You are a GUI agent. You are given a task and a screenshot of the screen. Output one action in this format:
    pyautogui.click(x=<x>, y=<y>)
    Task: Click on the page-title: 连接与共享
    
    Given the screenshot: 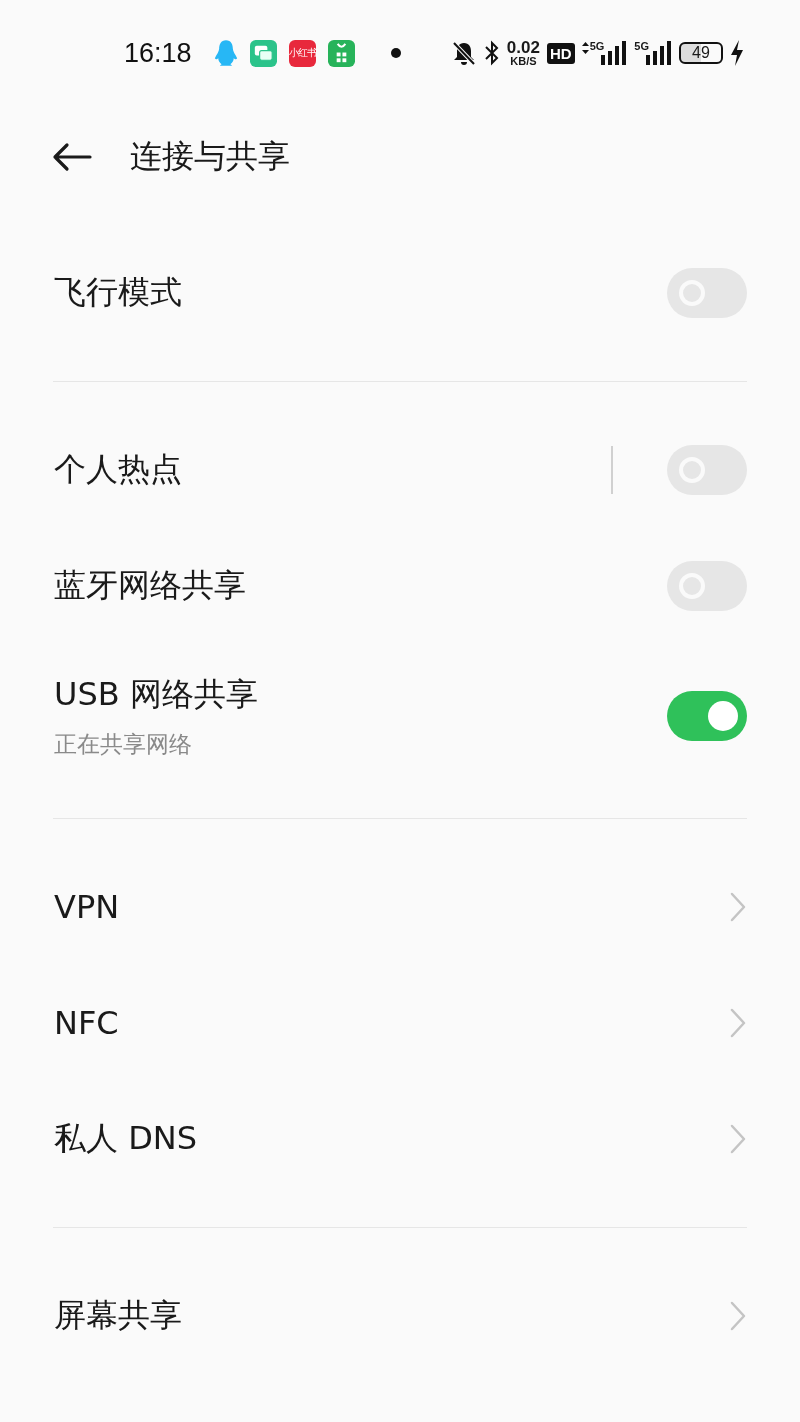 What is the action you would take?
    pyautogui.click(x=210, y=156)
    